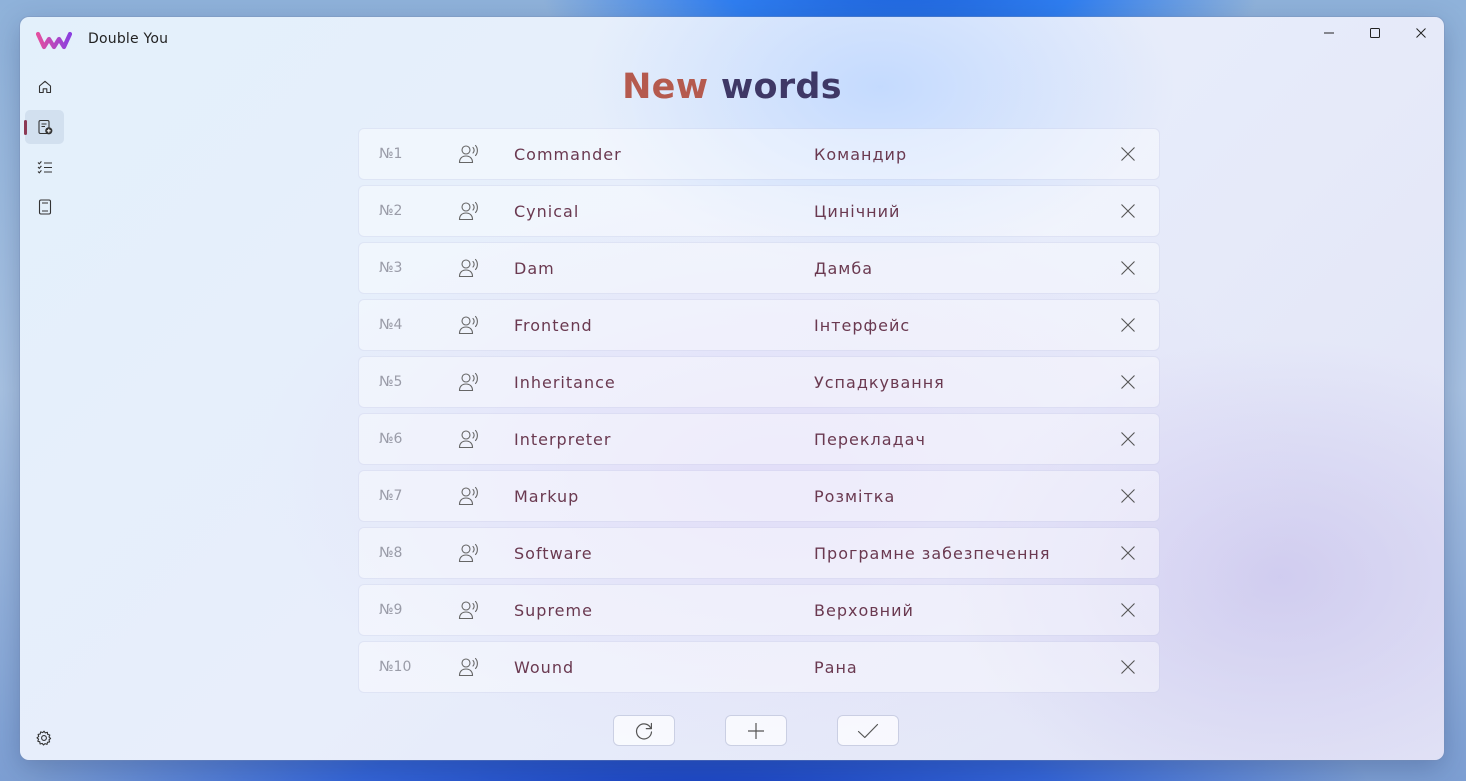 The image size is (1466, 781). What do you see at coordinates (932, 553) in the screenshot?
I see `translation-text: Програмне забезпечення` at bounding box center [932, 553].